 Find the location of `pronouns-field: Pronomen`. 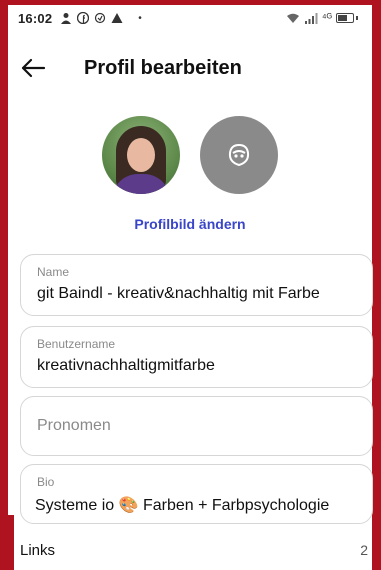

pronouns-field: Pronomen is located at coordinates (196, 426).